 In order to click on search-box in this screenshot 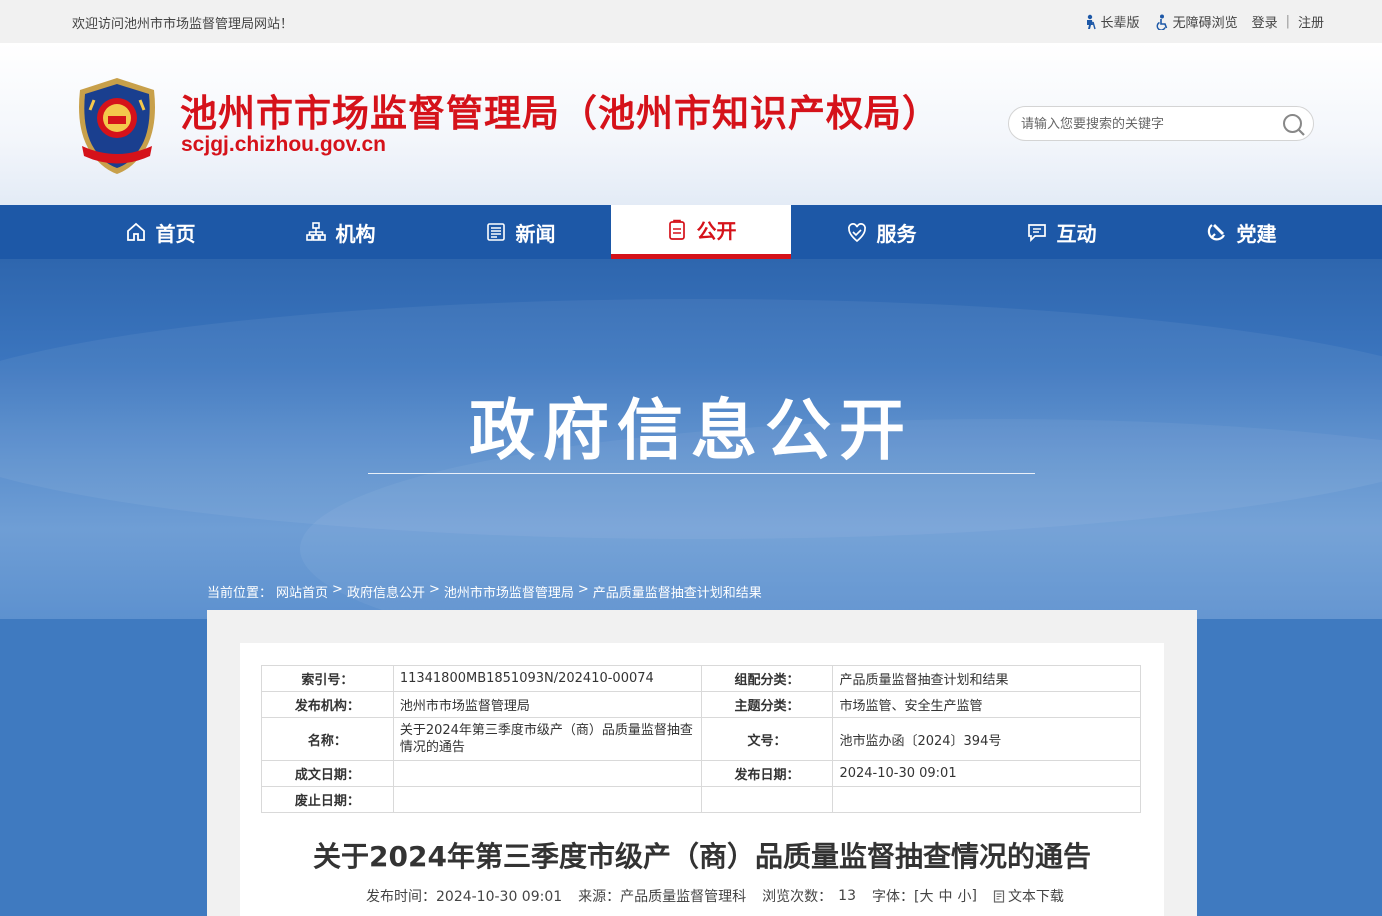, I will do `click(1161, 123)`.